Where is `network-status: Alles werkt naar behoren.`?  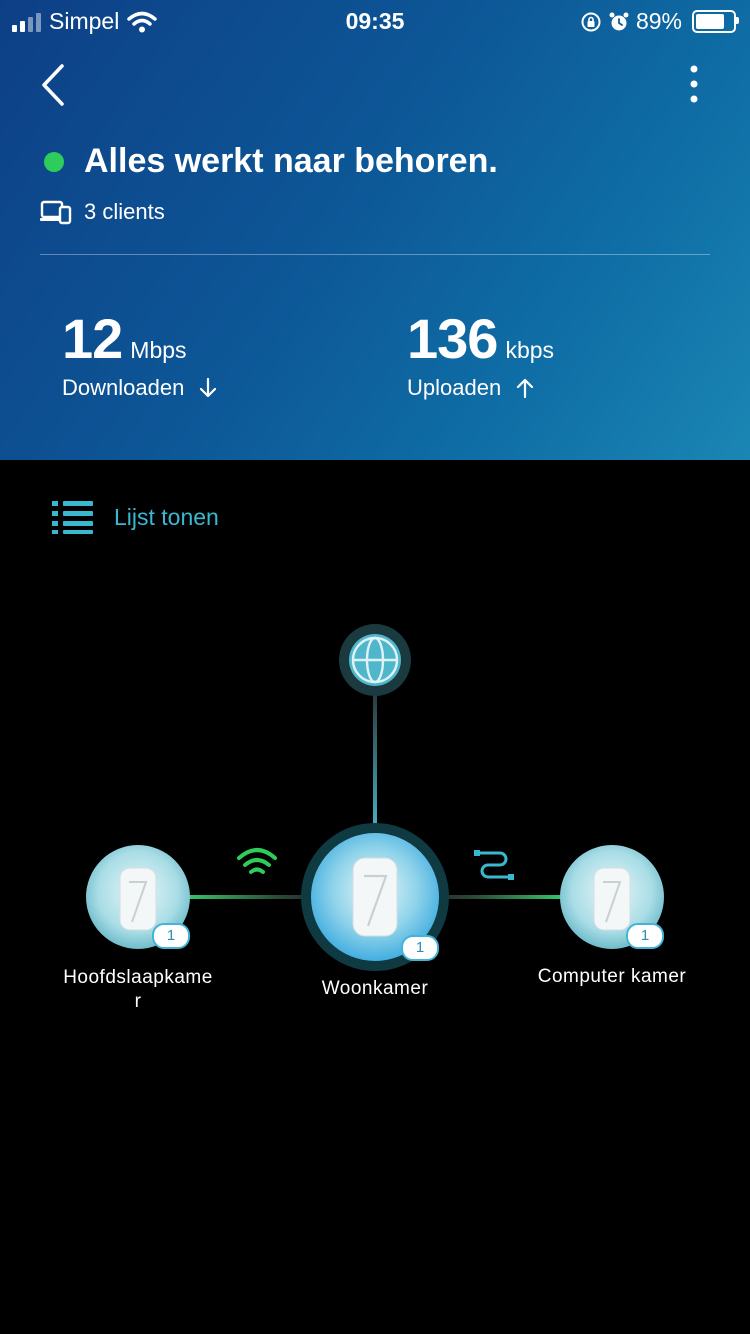
network-status: Alles werkt naar behoren. is located at coordinates (271, 161).